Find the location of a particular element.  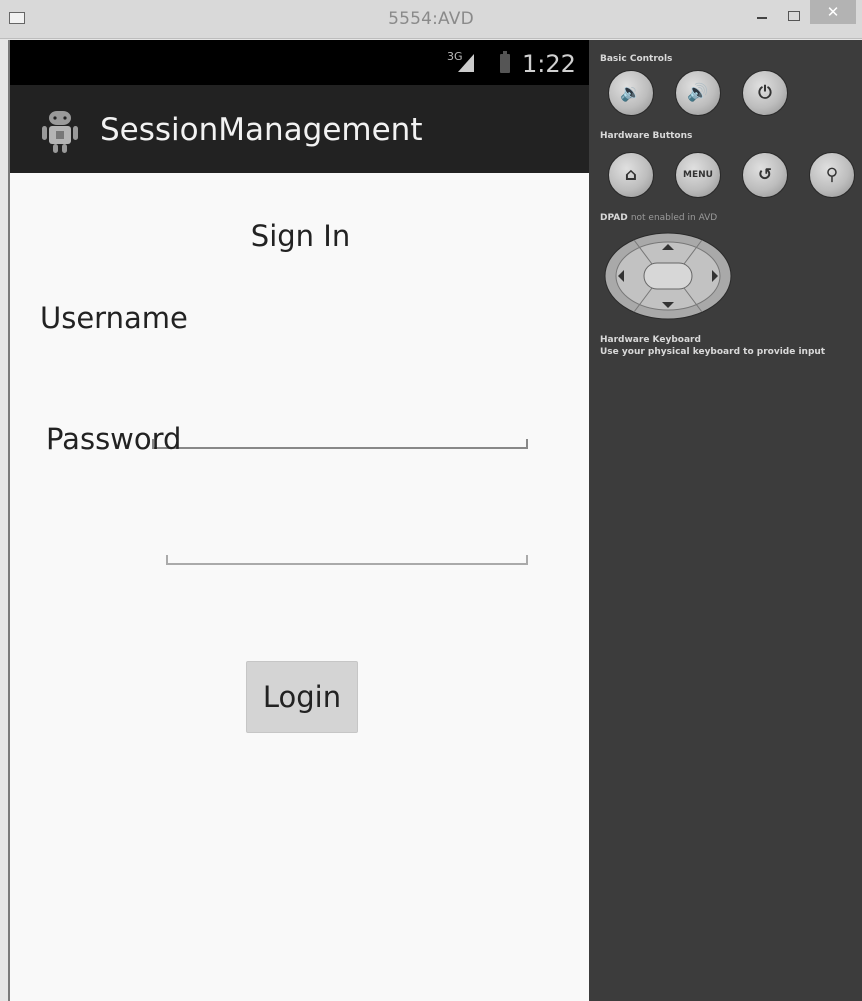

app-title: SessionManagement is located at coordinates (261, 130).